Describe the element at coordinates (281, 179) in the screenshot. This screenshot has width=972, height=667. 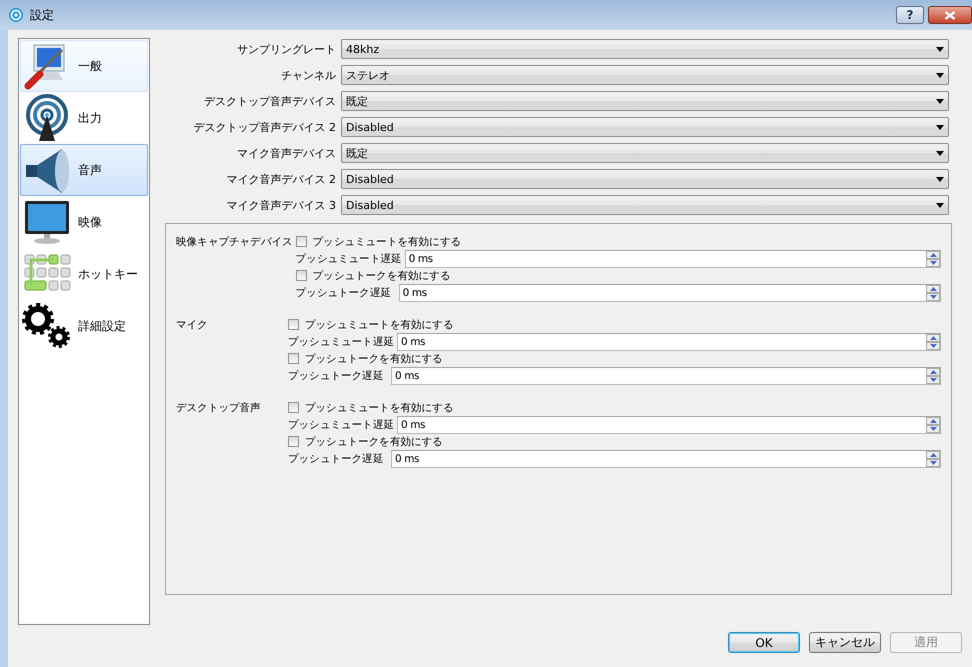
I see `field-label: マイク音声デバイス 2` at that location.